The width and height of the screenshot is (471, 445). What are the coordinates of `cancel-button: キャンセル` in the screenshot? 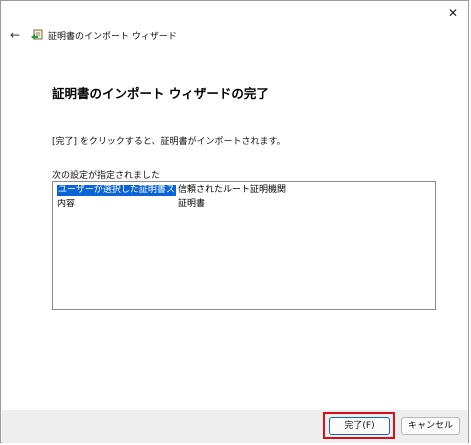 It's located at (430, 426).